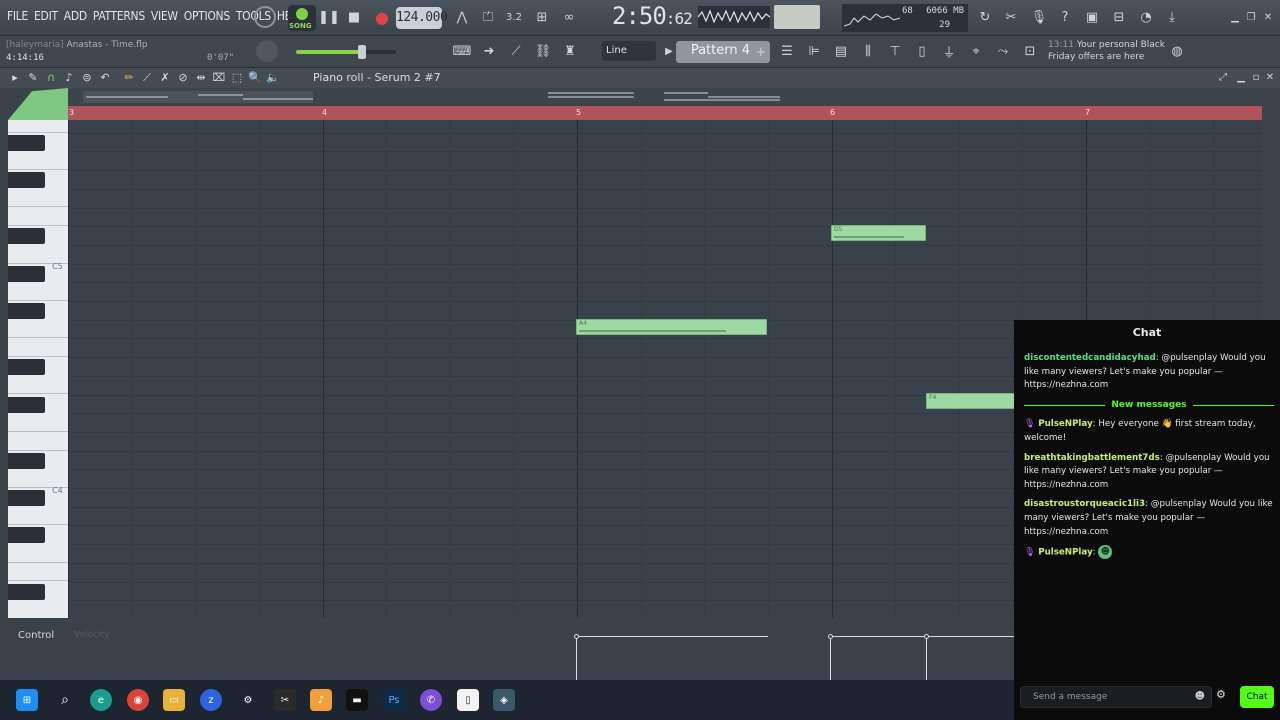 Image resolution: width=1280 pixels, height=720 pixels. I want to click on chat-bubble-icon: ◔, so click(1146, 17).